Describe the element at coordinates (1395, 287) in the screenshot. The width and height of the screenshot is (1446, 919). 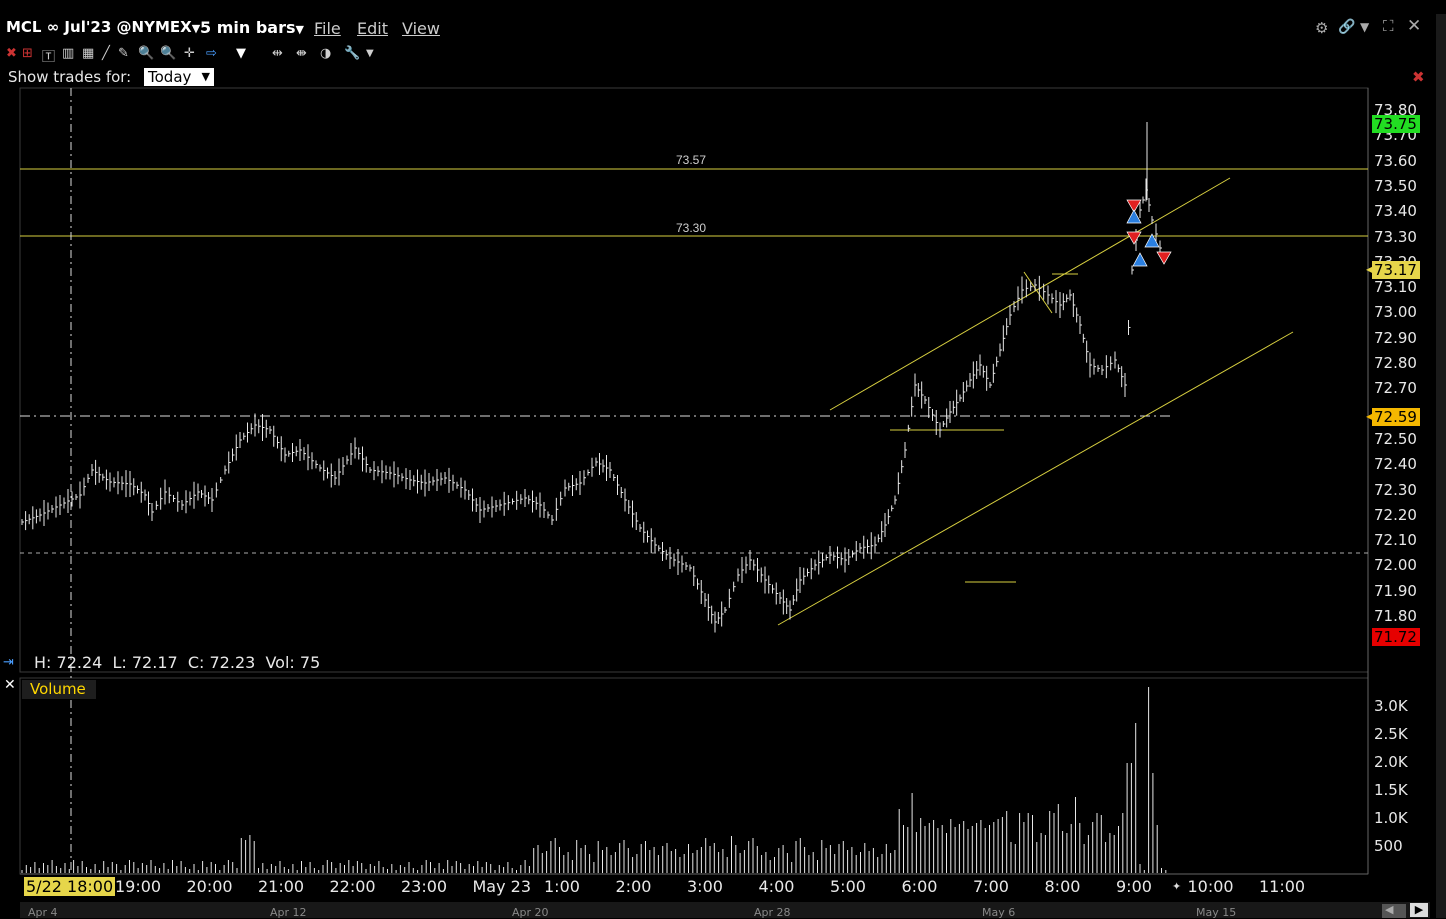
I see `price-tick-label: 73.10` at that location.